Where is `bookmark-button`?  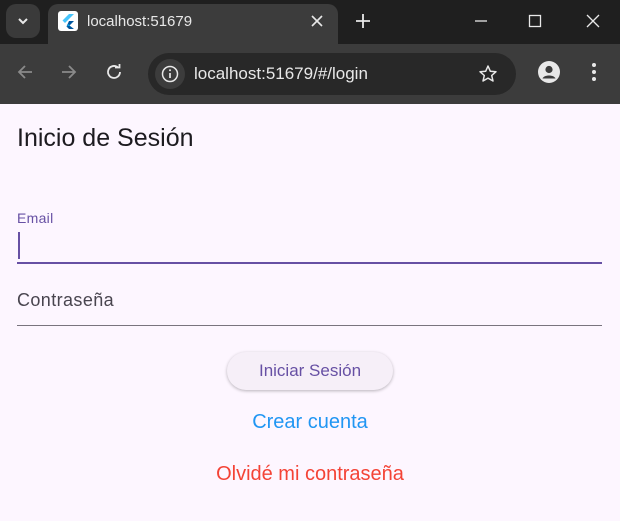
bookmark-button is located at coordinates (488, 74).